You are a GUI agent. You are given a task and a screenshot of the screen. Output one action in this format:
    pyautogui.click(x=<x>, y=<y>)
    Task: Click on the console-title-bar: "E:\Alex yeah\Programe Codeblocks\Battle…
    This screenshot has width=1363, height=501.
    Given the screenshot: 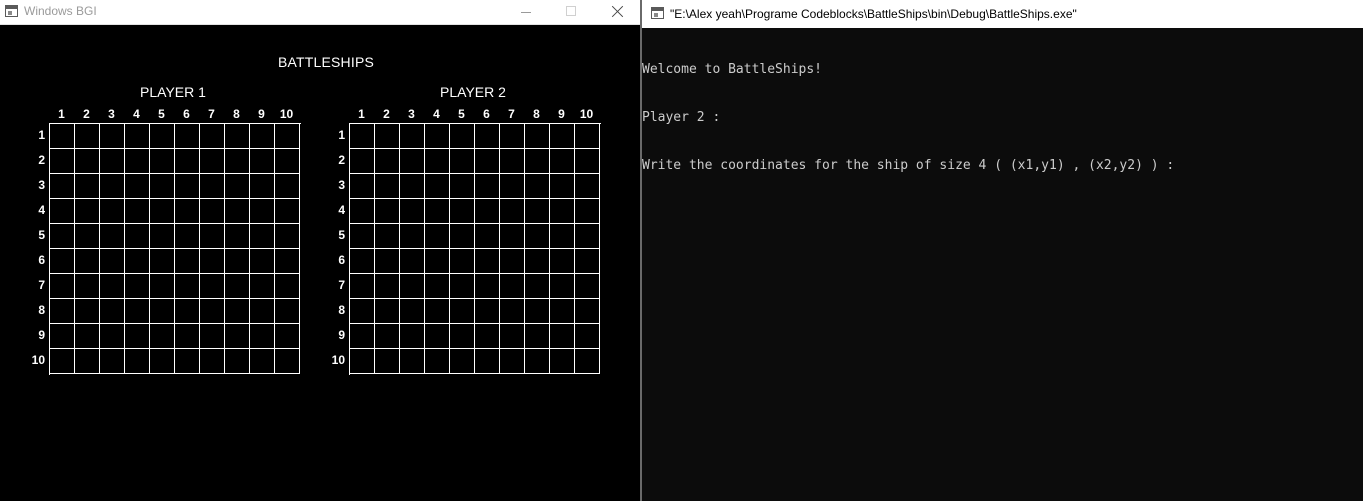 What is the action you would take?
    pyautogui.click(x=1002, y=14)
    